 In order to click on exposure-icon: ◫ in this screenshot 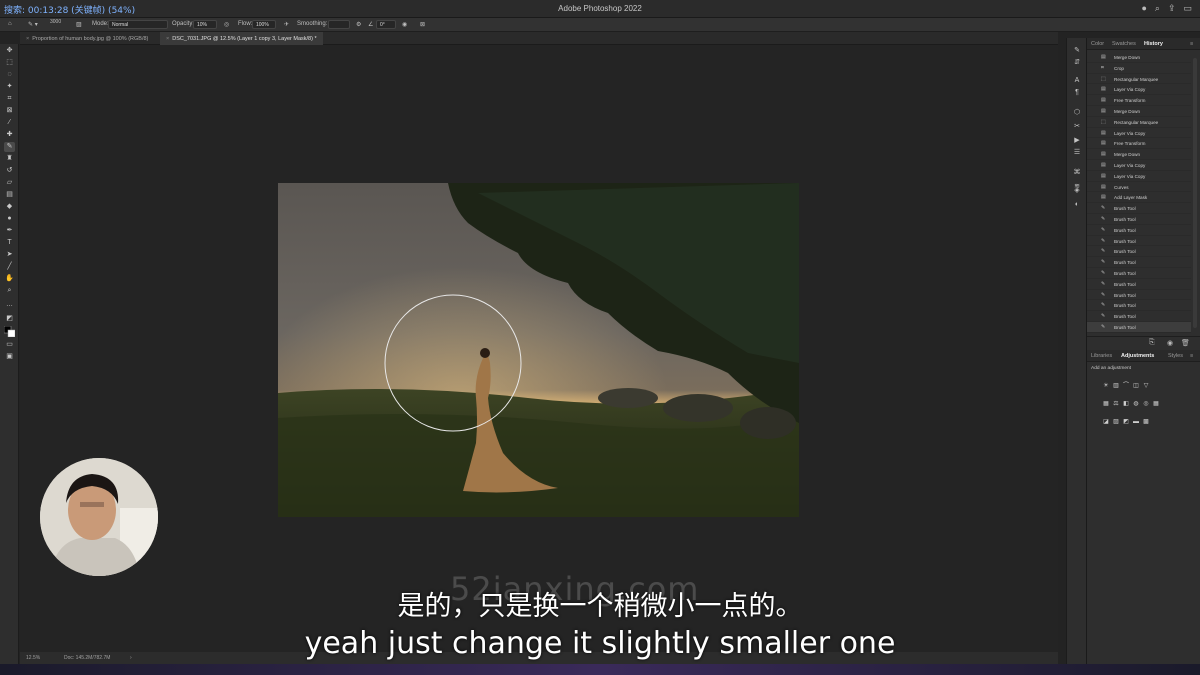, I will do `click(1136, 386)`.